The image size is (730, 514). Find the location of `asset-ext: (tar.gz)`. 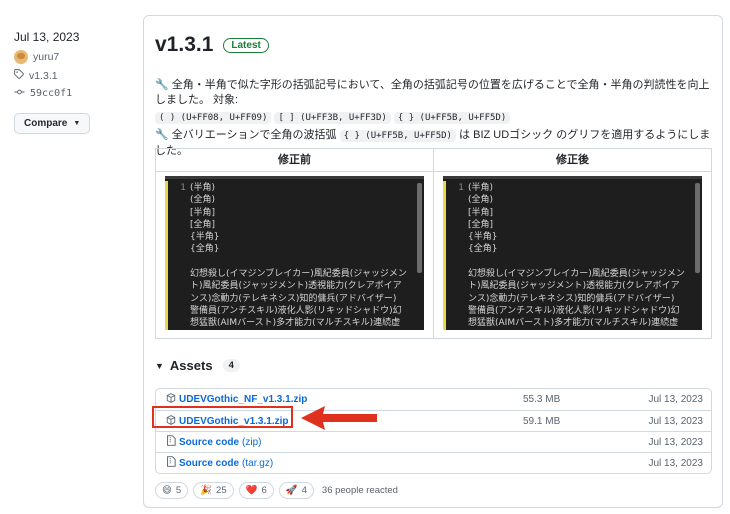

asset-ext: (tar.gz) is located at coordinates (257, 463).